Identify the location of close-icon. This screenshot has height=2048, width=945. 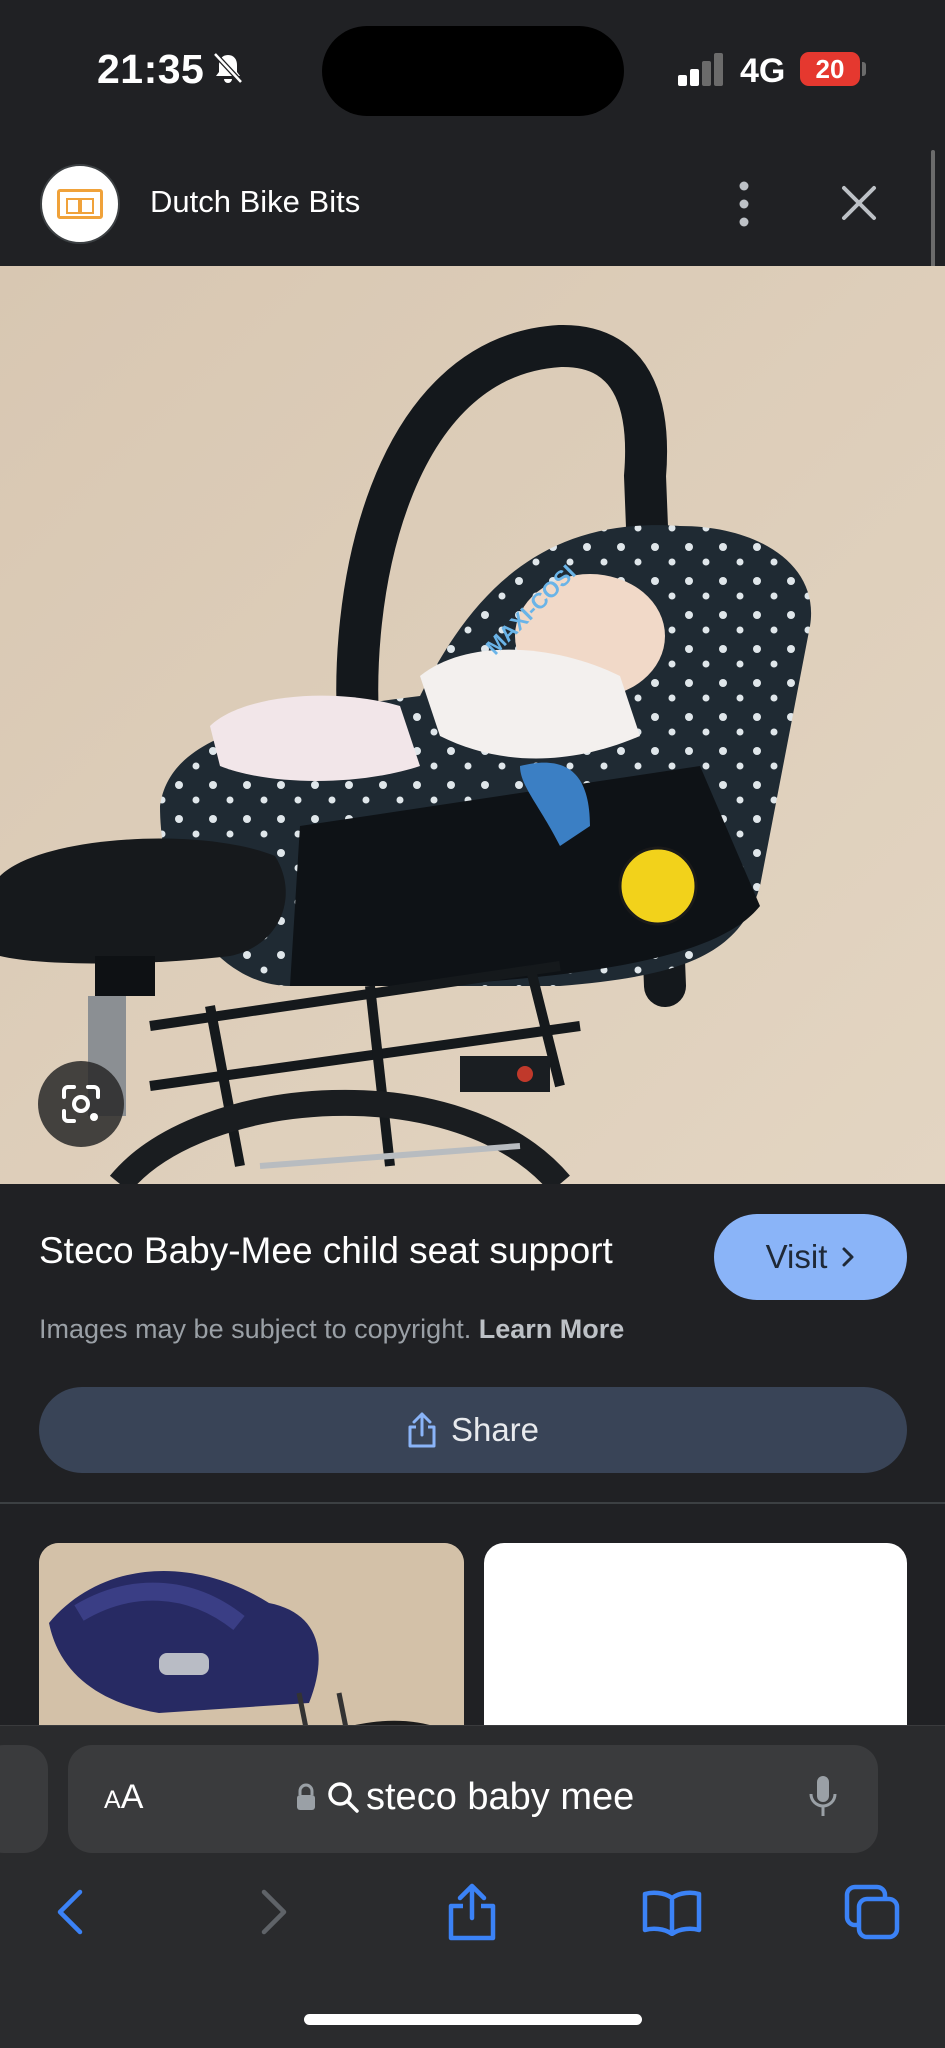
(859, 203).